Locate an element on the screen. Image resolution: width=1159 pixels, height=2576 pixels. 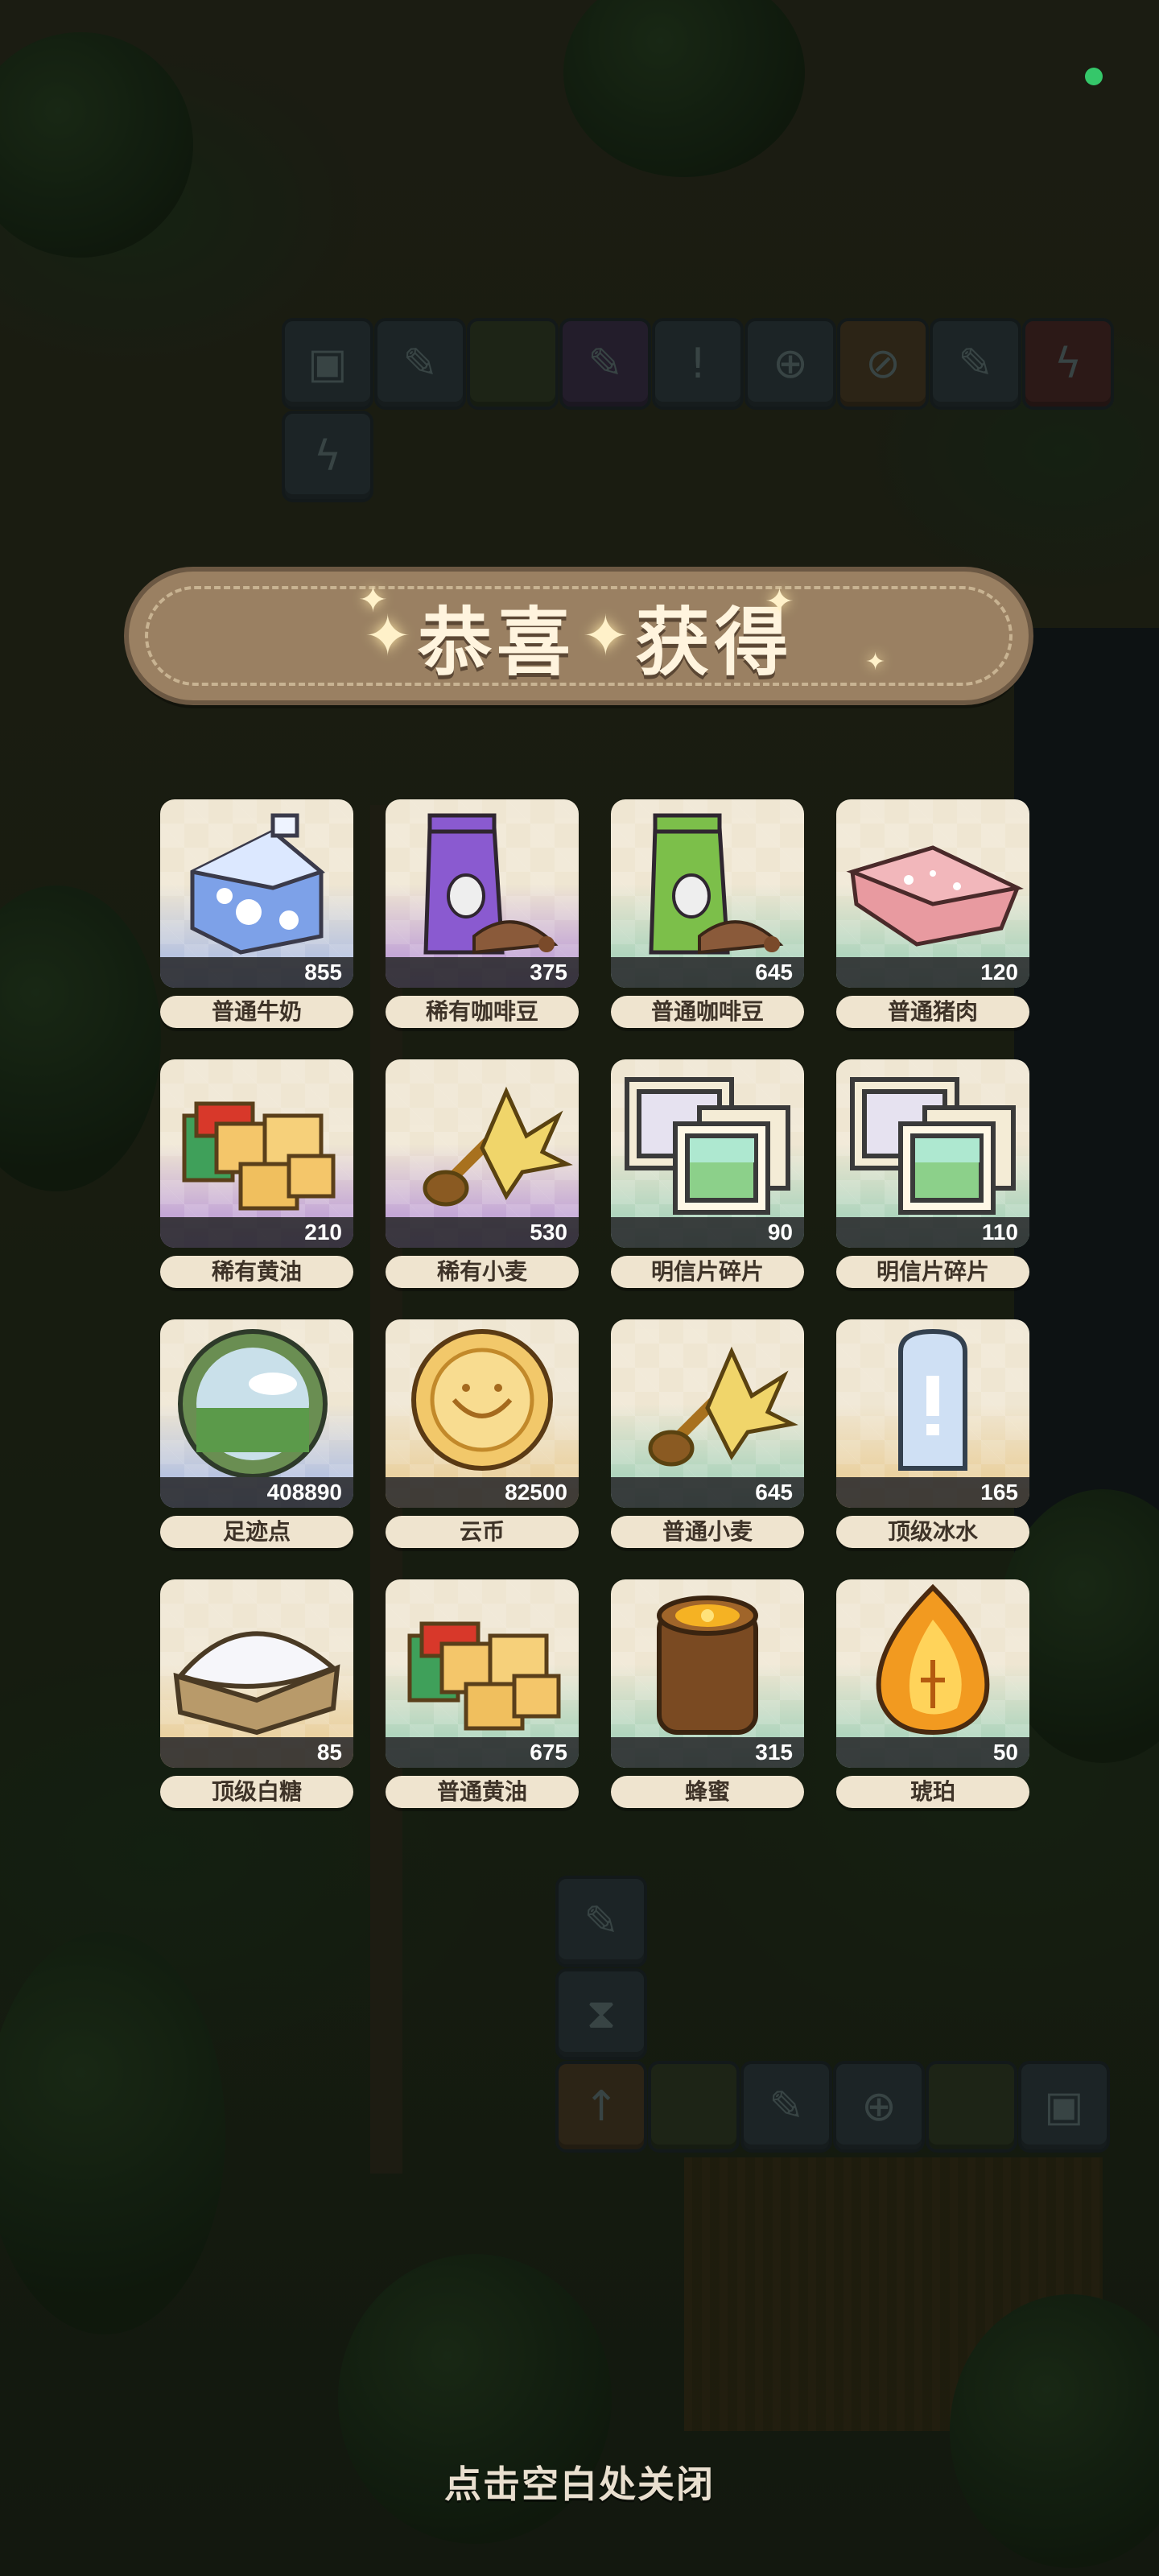
reward-quantity: 530 is located at coordinates (482, 1232).